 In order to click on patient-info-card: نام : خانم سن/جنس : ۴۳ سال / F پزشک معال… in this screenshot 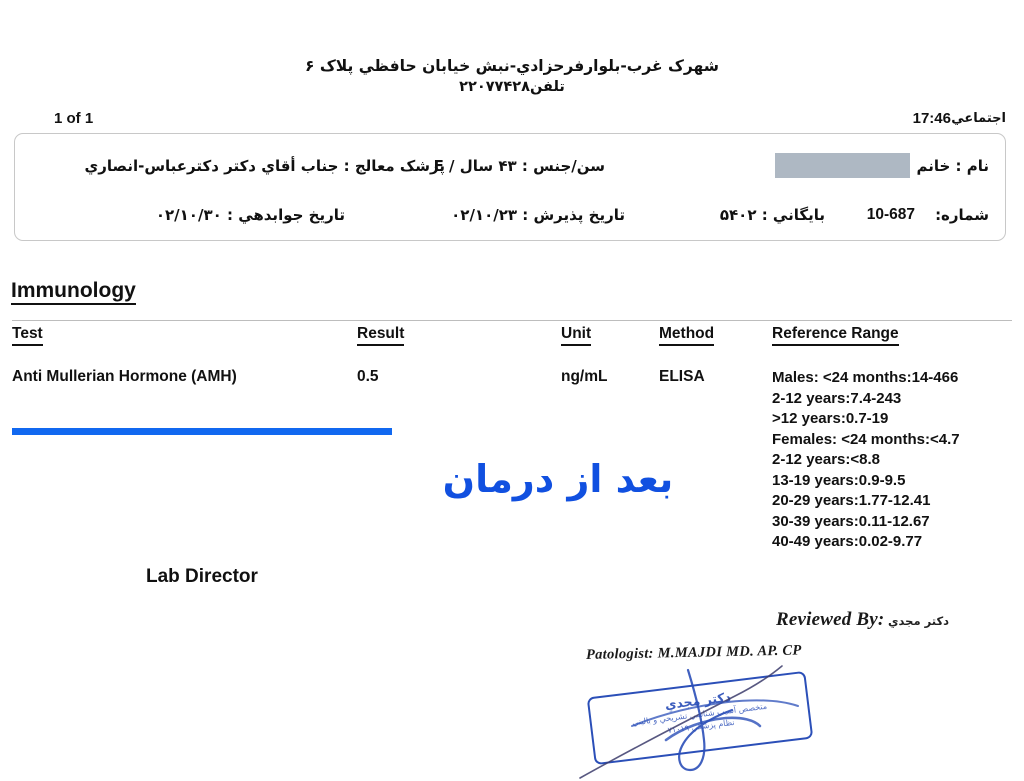, I will do `click(510, 187)`.